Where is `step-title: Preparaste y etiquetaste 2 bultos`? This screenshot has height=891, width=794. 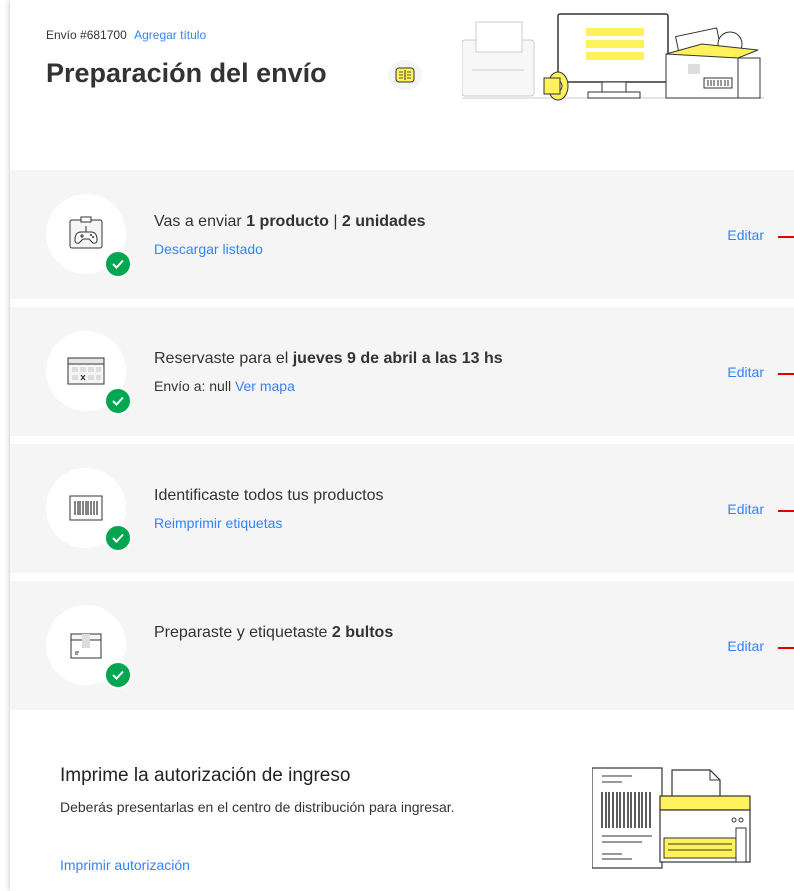 step-title: Preparaste y etiquetaste 2 bultos is located at coordinates (273, 633).